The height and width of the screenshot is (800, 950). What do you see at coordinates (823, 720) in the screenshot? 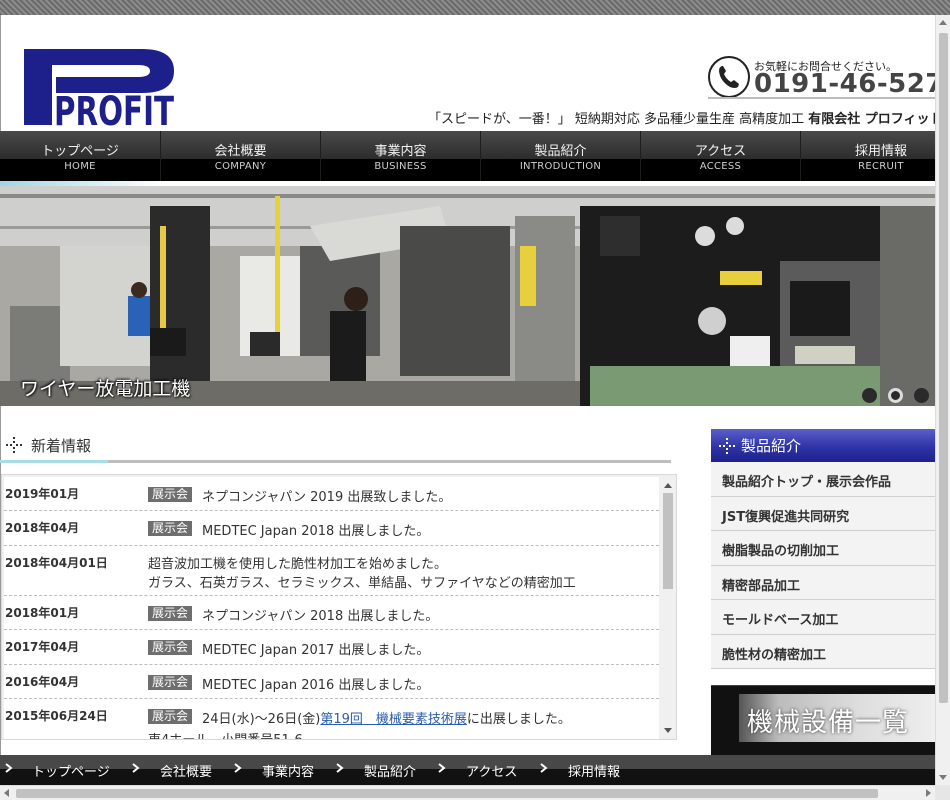
I see `equipment-list-banner: 機械設備一覧` at bounding box center [823, 720].